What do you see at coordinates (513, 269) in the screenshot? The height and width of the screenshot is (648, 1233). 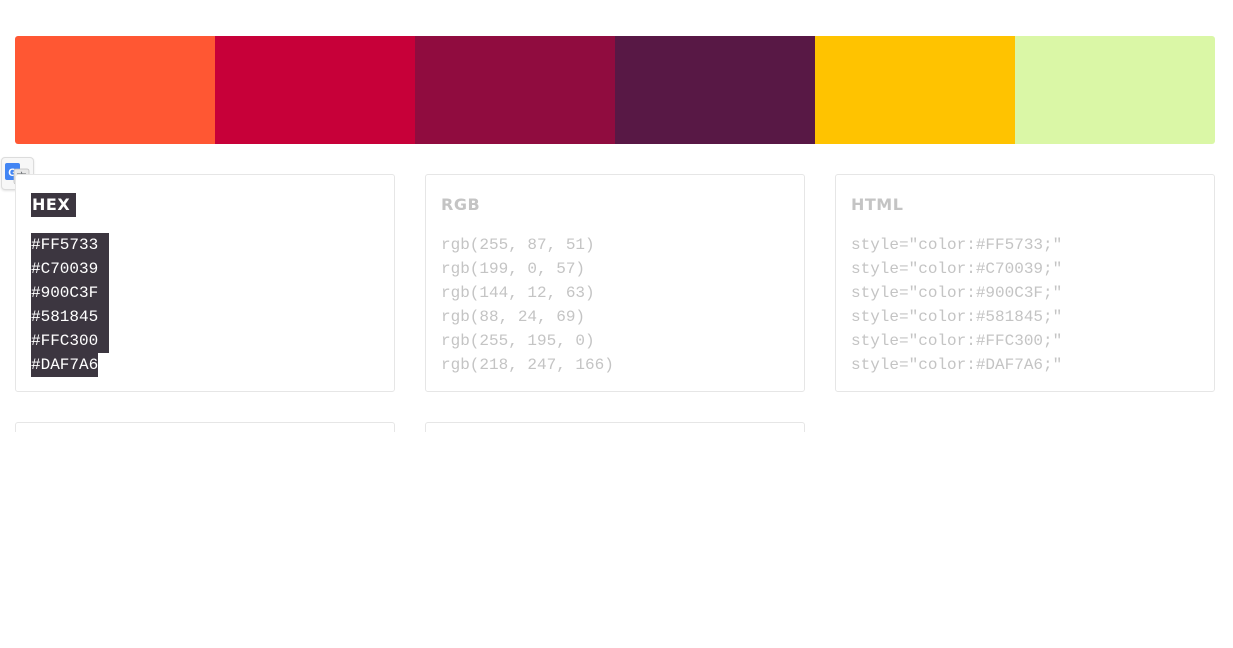 I see `code-text: rgb(199, 0, 57)` at bounding box center [513, 269].